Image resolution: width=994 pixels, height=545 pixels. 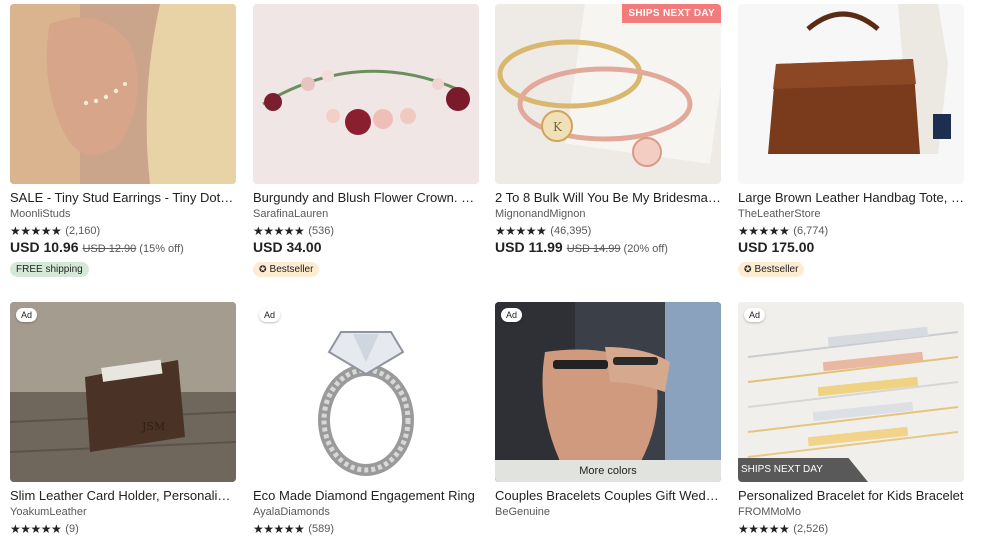 What do you see at coordinates (851, 528) in the screenshot?
I see `rating: ★★★★★ (2,526)` at bounding box center [851, 528].